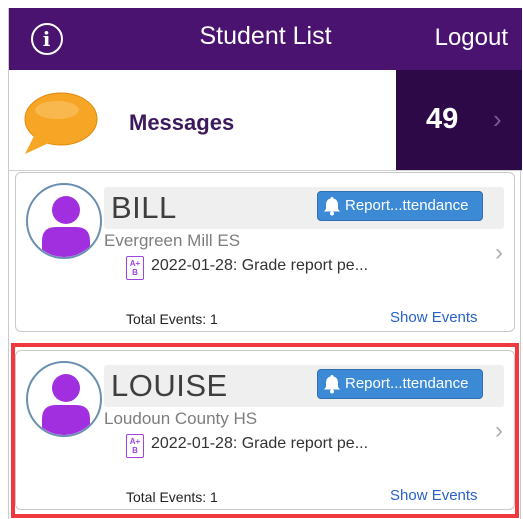 This screenshot has height=519, width=523. Describe the element at coordinates (471, 38) in the screenshot. I see `logout-button: Logout` at that location.